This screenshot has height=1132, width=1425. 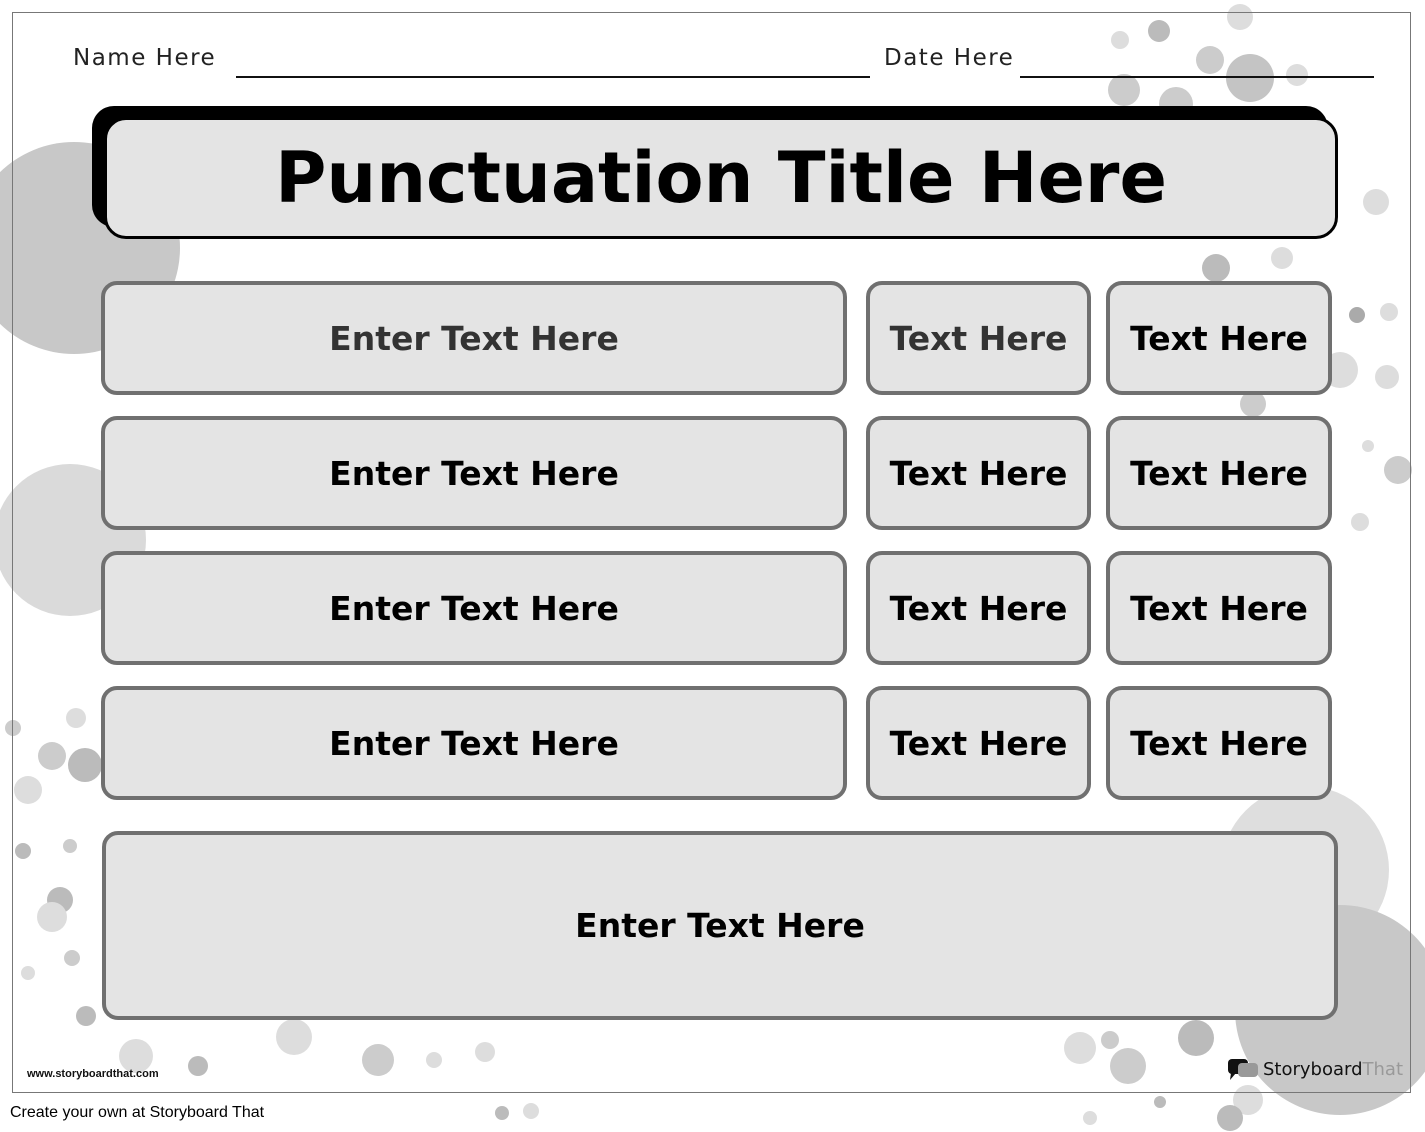 What do you see at coordinates (137, 1113) in the screenshot?
I see `create-your-own-link: Create your own at Storyboard That` at bounding box center [137, 1113].